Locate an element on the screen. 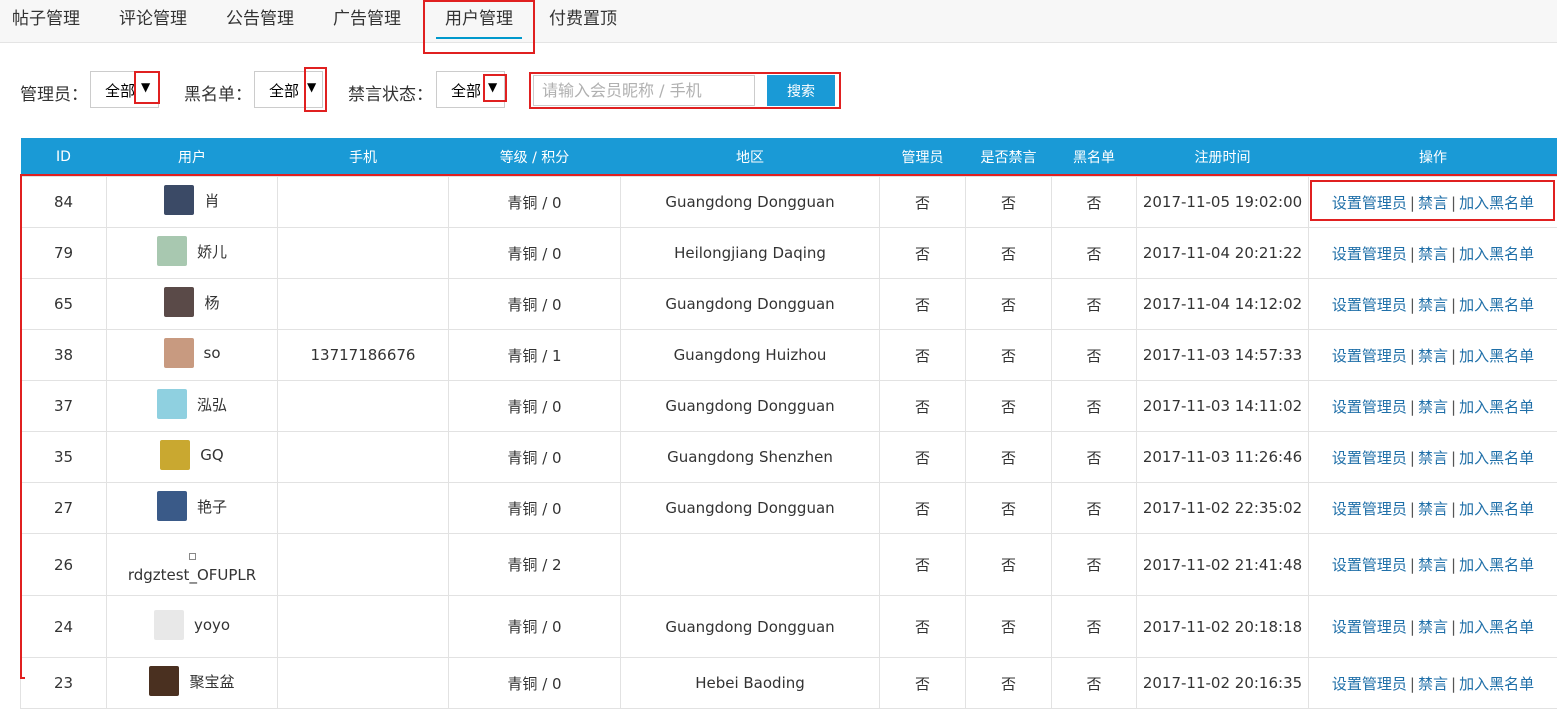 This screenshot has width=1557, height=709. user-name: so is located at coordinates (212, 353).